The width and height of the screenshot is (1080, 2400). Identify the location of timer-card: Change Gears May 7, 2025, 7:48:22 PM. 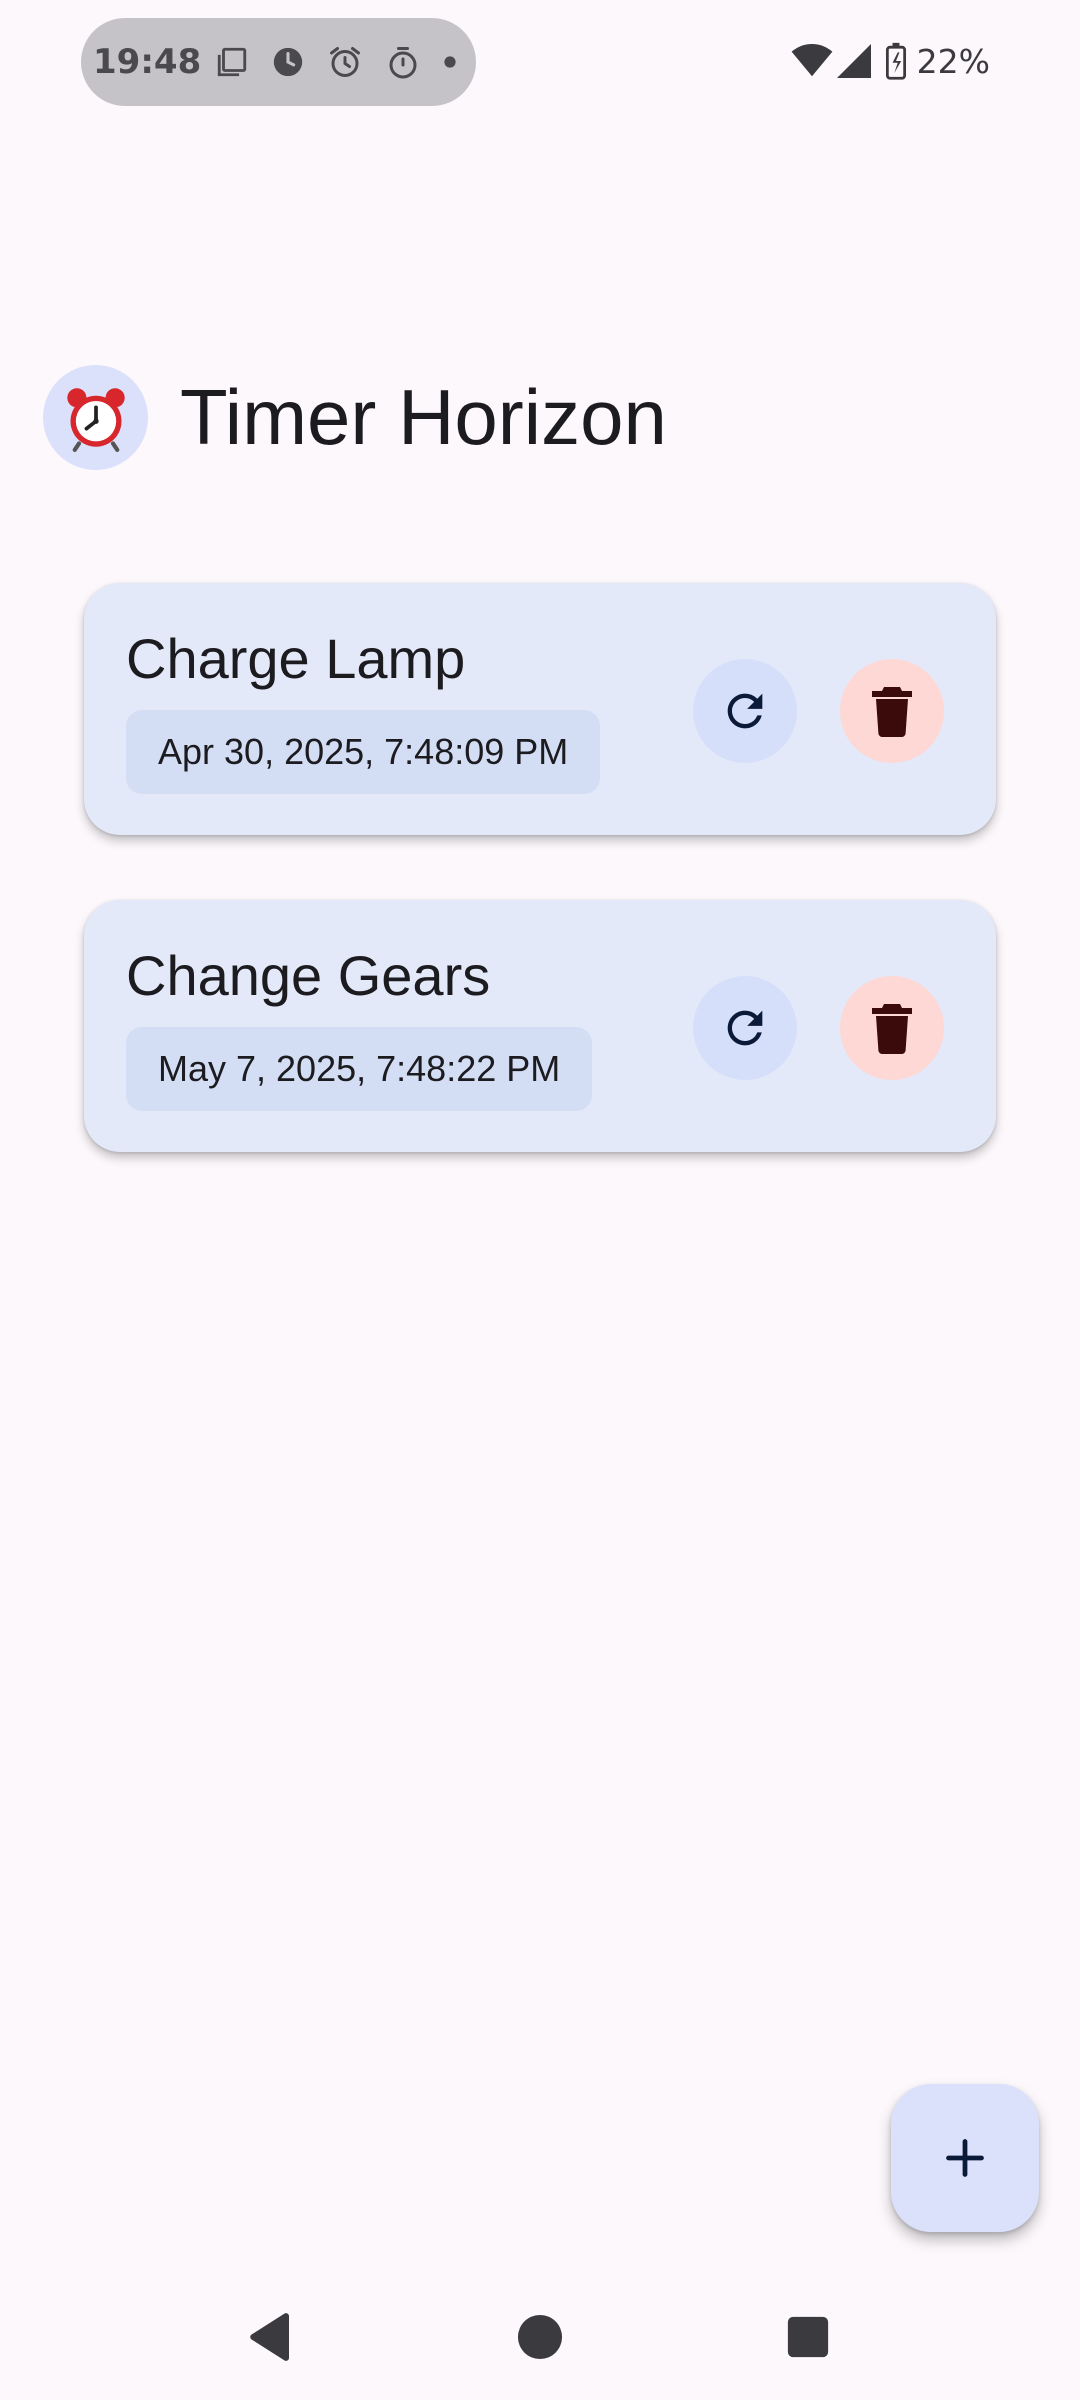
(540, 1026).